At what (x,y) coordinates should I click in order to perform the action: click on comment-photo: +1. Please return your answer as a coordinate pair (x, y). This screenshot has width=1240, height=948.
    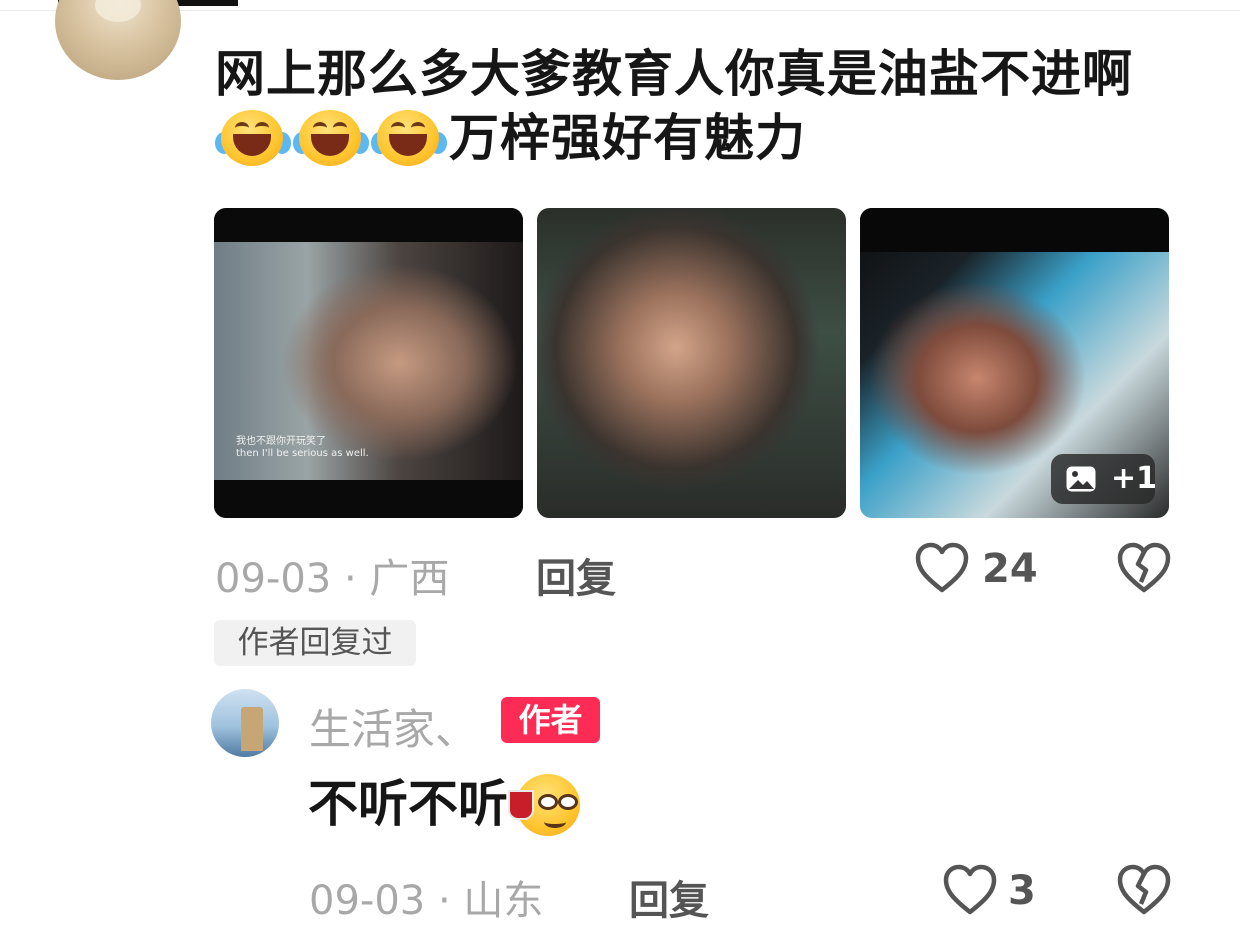
    Looking at the image, I should click on (1014, 363).